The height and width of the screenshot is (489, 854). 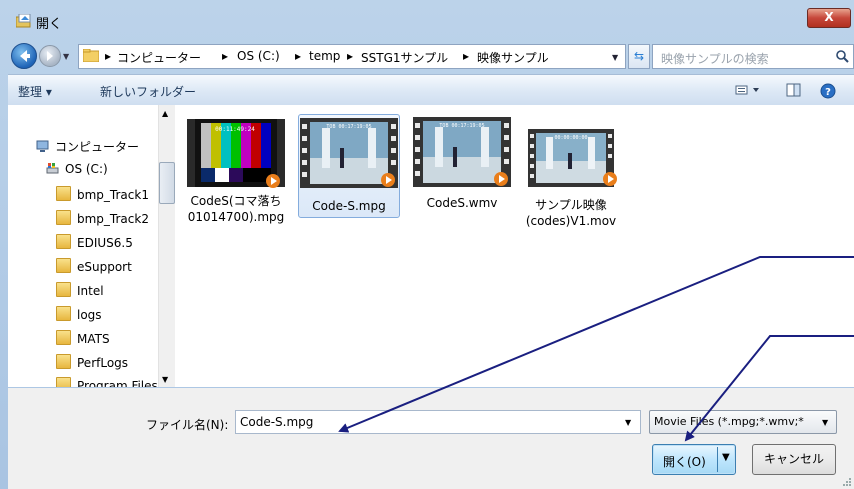 What do you see at coordinates (729, 421) in the screenshot?
I see `filetype-value: Movie Files (*.mpg;*.wmv;*` at bounding box center [729, 421].